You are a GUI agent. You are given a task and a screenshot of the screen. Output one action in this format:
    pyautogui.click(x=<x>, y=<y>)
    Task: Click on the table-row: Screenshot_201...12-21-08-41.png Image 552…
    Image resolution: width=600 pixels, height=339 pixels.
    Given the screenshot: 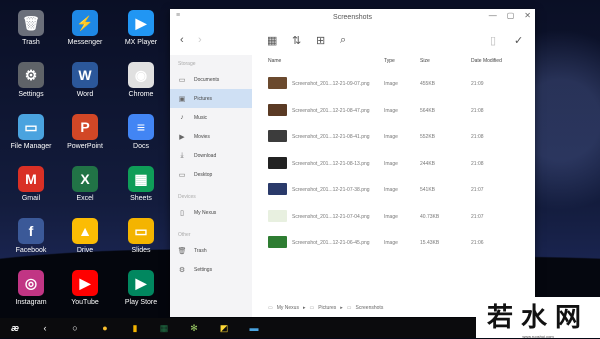 What is the action you would take?
    pyautogui.click(x=393, y=135)
    